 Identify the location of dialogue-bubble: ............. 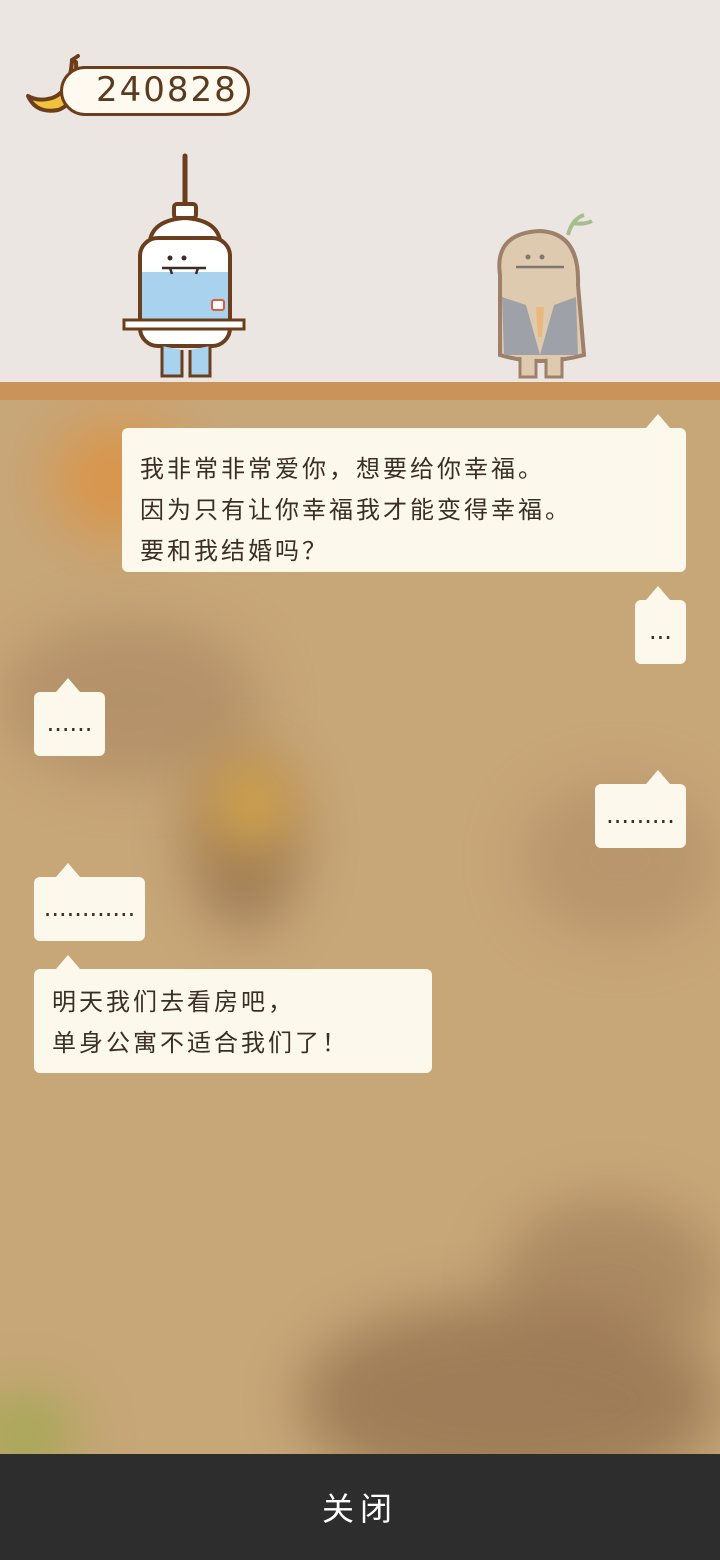
(89, 902).